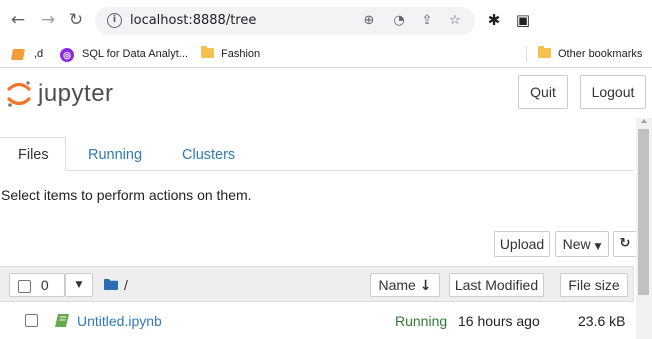 The height and width of the screenshot is (339, 652). What do you see at coordinates (425, 286) in the screenshot?
I see `arrow-down-icon: ↓` at bounding box center [425, 286].